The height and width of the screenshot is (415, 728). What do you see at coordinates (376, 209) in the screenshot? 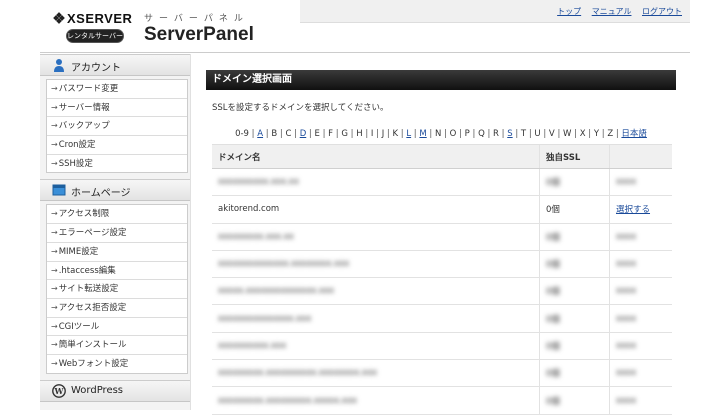
I see `domain-name-cell: akitorend.com` at bounding box center [376, 209].